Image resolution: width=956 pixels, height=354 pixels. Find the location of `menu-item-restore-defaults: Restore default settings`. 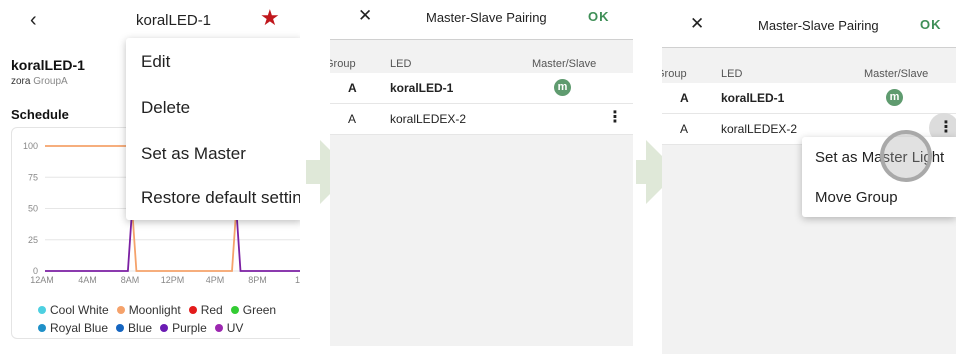

menu-item-restore-defaults: Restore default settings is located at coordinates (220, 198).